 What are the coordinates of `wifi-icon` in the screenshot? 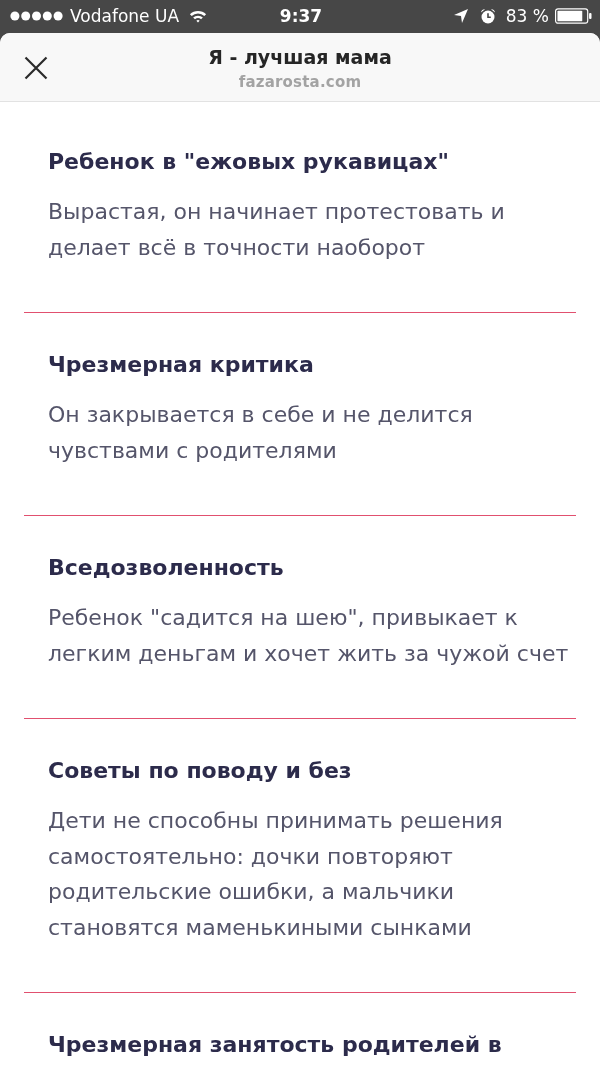 It's located at (198, 16).